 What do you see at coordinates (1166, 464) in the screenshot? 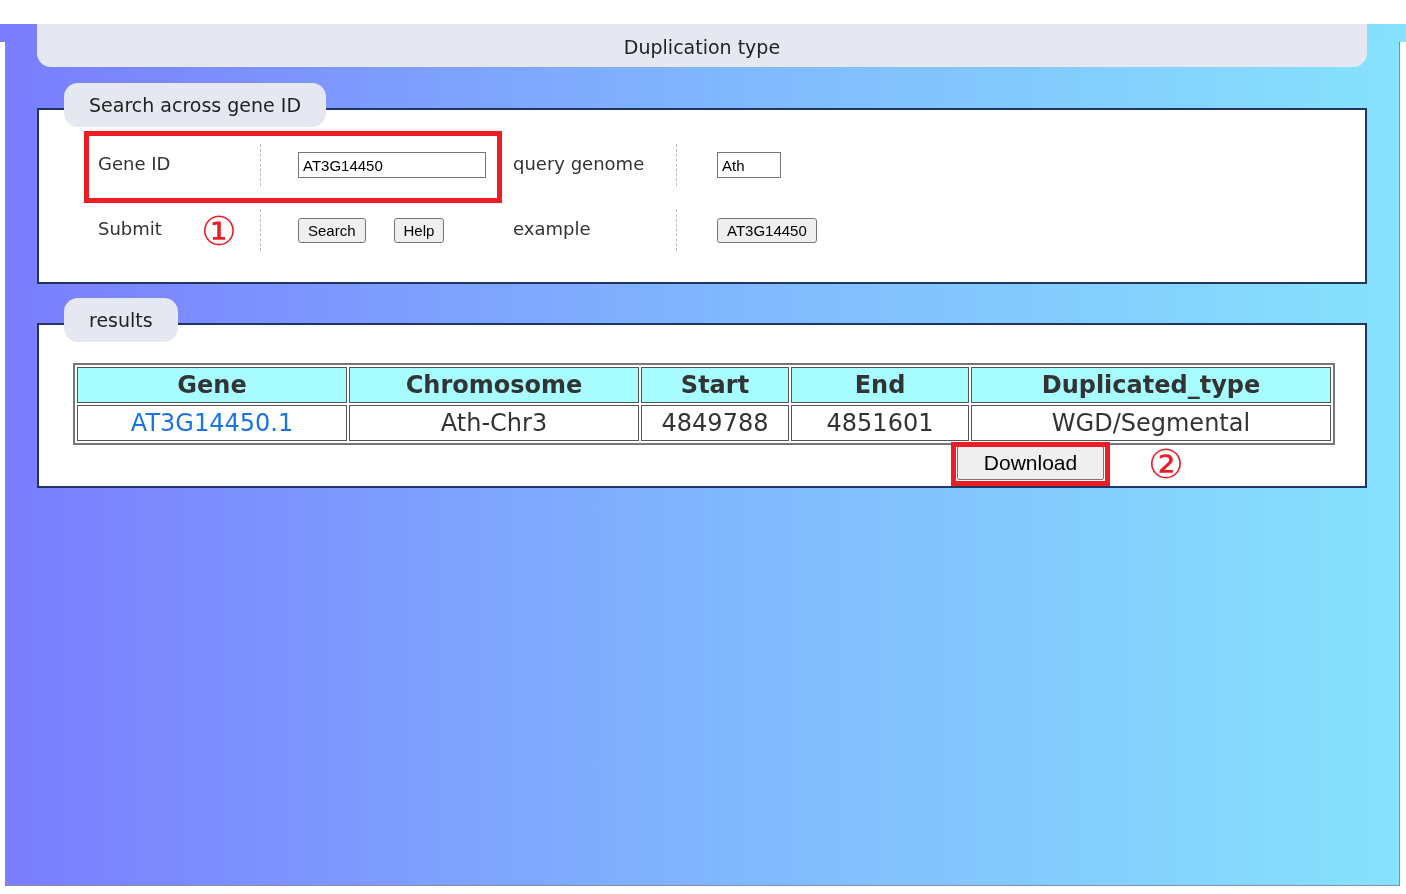
I see `annotation-marker: ②` at bounding box center [1166, 464].